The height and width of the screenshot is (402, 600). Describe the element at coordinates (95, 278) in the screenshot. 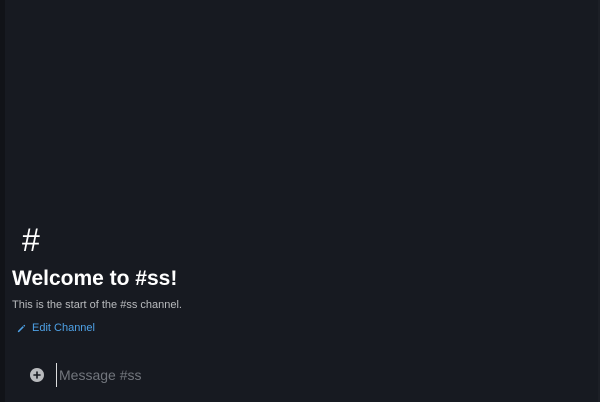

I see `welcome-title: Welcome to #ss!` at that location.